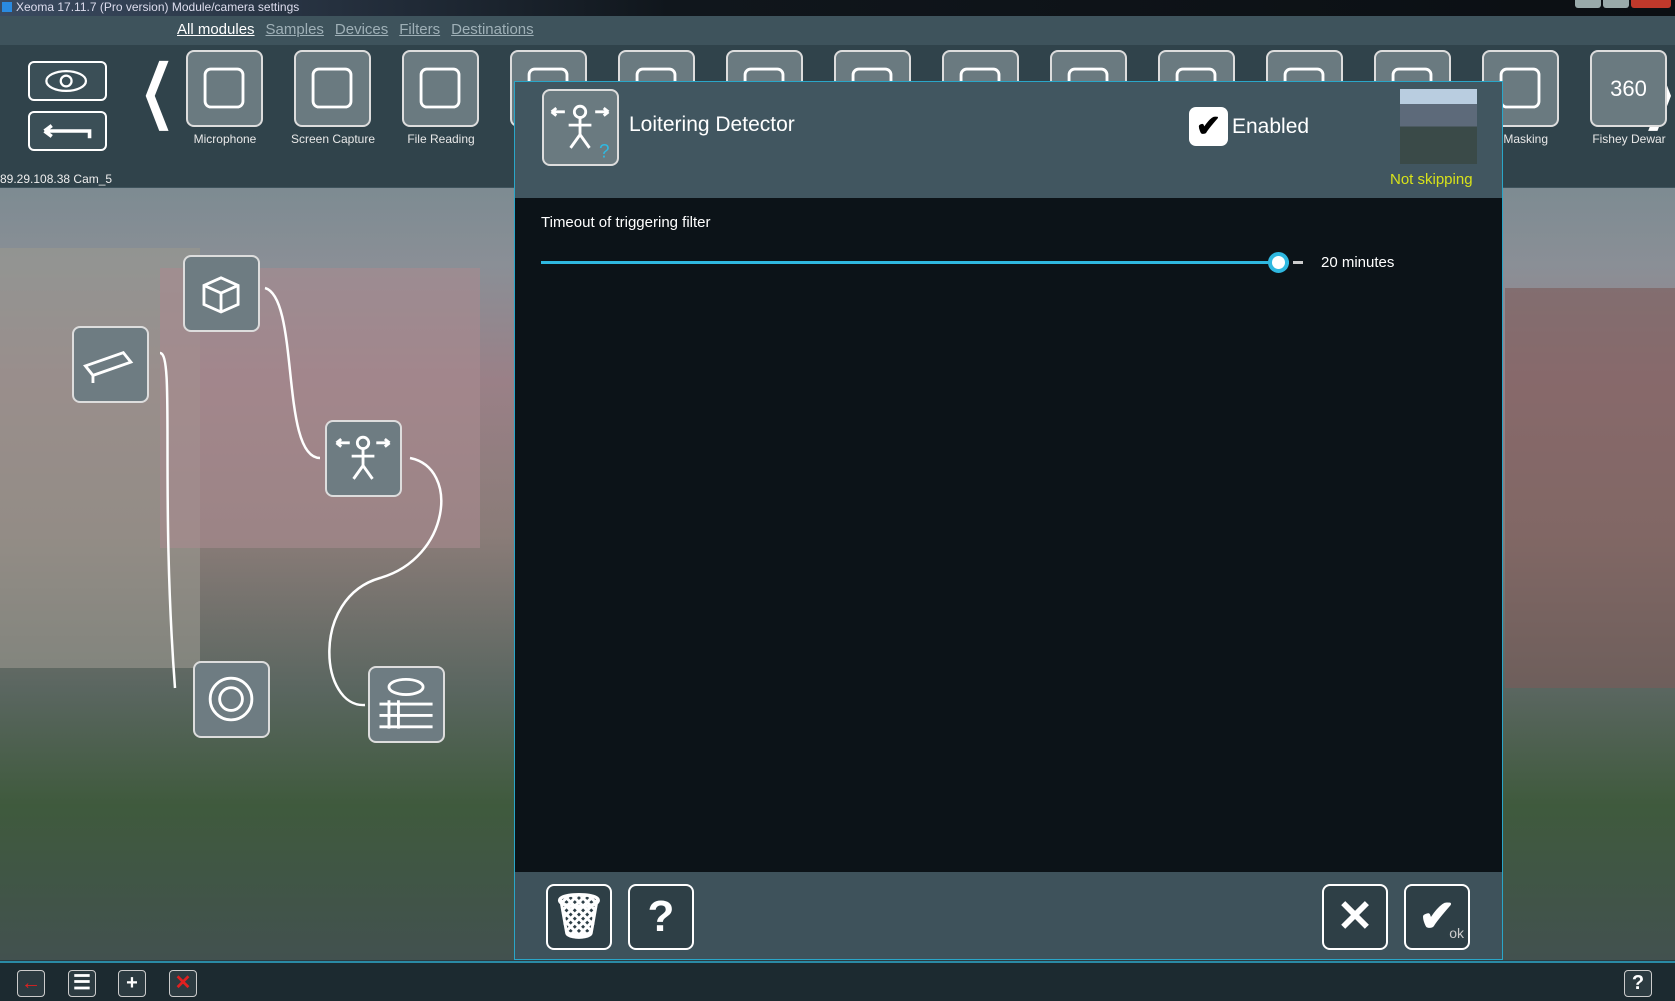 The image size is (1675, 1001). Describe the element at coordinates (1438, 126) in the screenshot. I see `camera-thumbnail` at that location.